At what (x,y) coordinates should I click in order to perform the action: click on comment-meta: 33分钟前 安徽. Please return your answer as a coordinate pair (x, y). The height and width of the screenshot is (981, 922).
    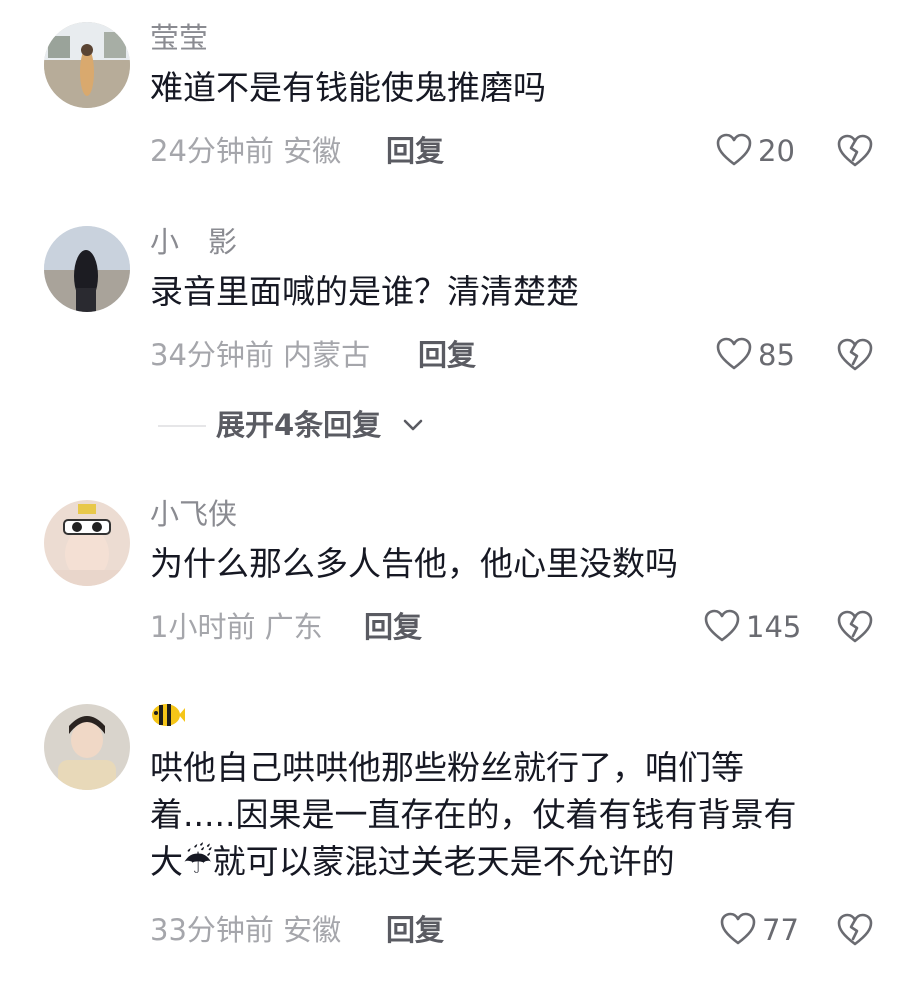
    Looking at the image, I should click on (246, 930).